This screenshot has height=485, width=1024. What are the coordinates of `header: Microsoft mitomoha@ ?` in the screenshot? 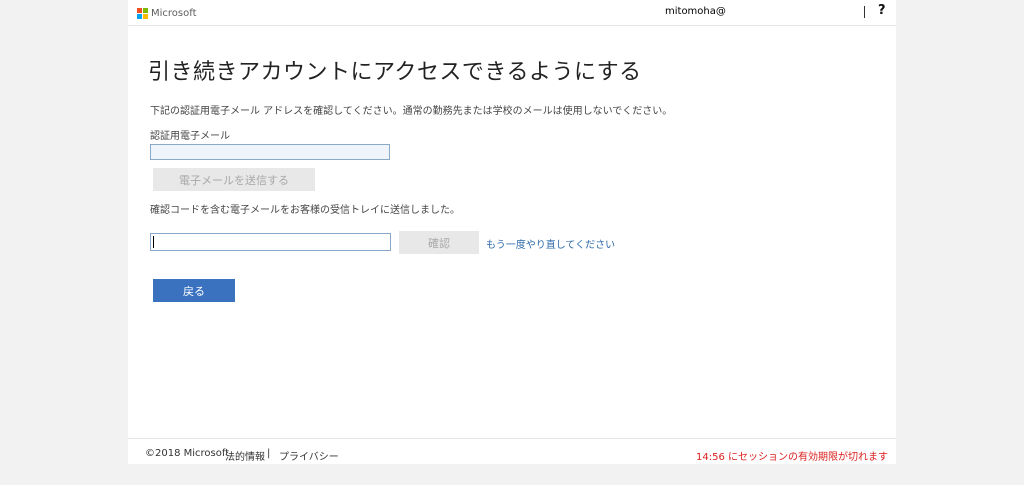 It's located at (512, 13).